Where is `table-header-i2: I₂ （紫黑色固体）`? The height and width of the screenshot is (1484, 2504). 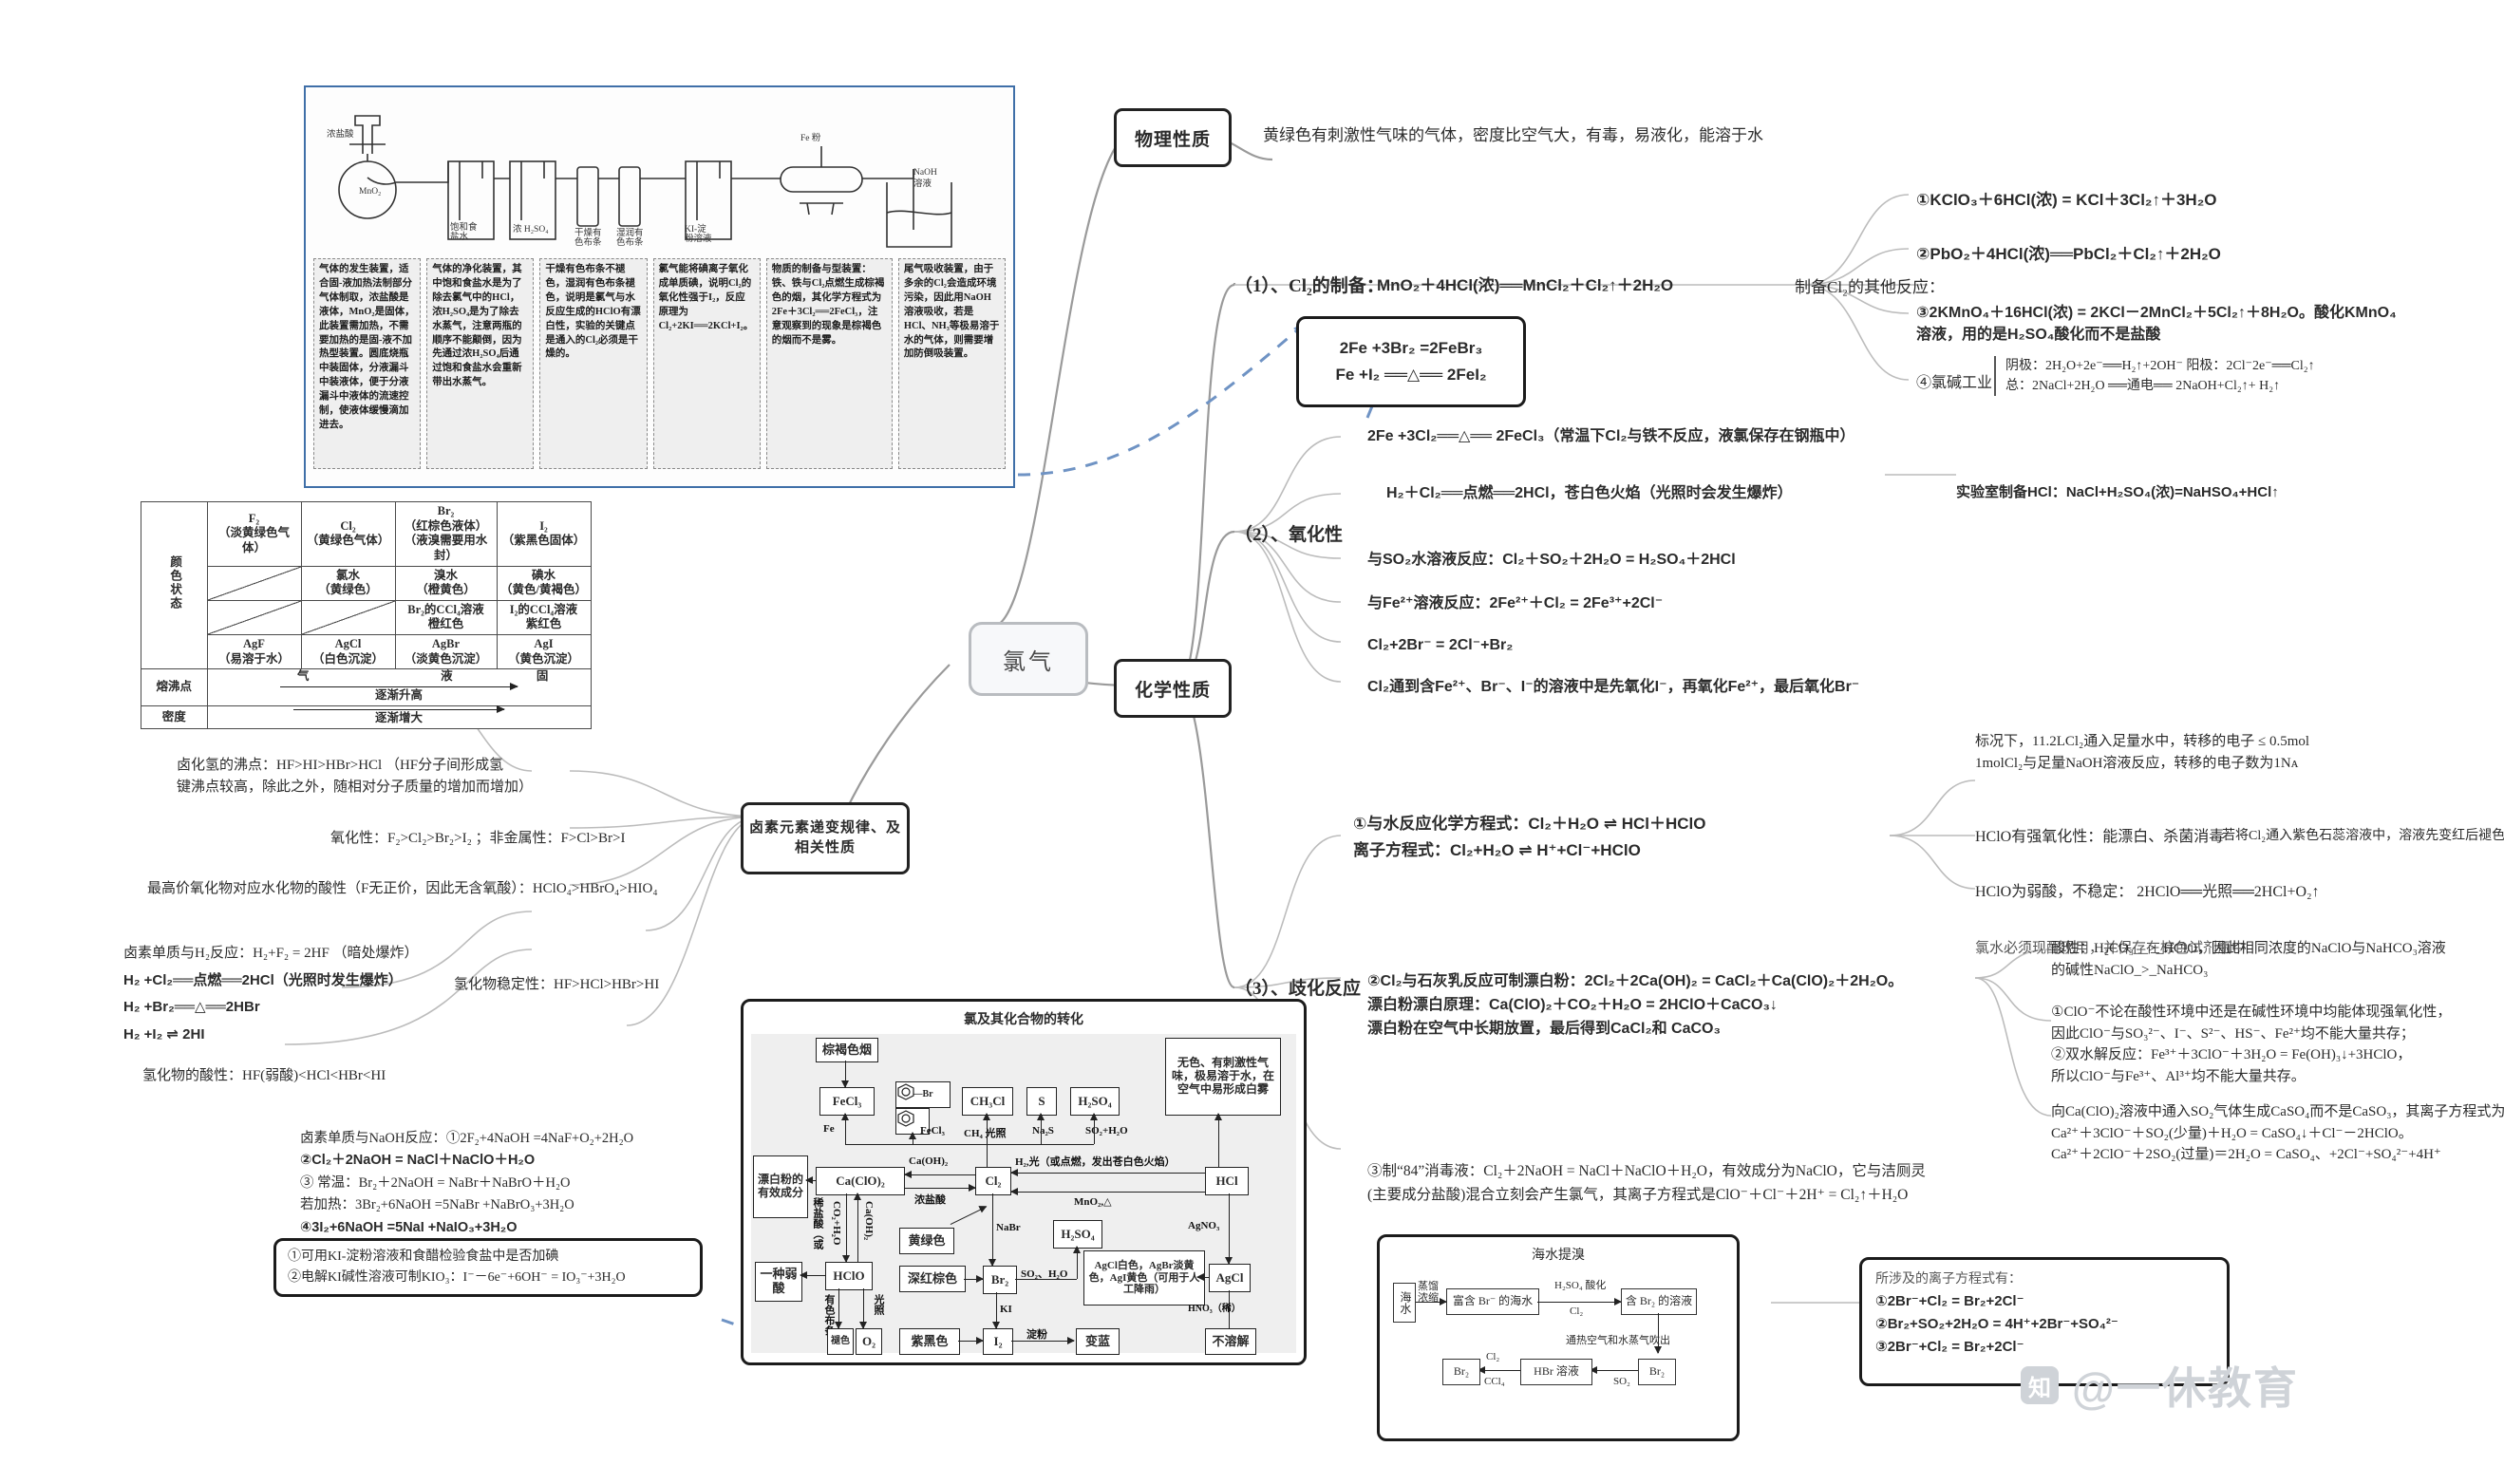
table-header-i2: I₂ （紫黑色固体） is located at coordinates (544, 534).